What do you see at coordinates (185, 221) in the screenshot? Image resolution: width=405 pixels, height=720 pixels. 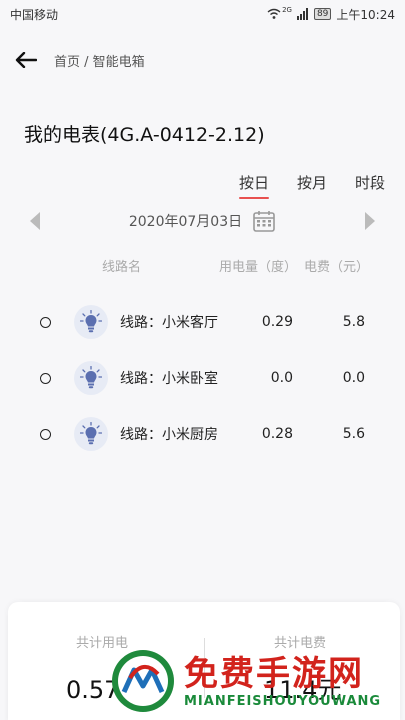 I see `selected-date: 2020年07月03日` at bounding box center [185, 221].